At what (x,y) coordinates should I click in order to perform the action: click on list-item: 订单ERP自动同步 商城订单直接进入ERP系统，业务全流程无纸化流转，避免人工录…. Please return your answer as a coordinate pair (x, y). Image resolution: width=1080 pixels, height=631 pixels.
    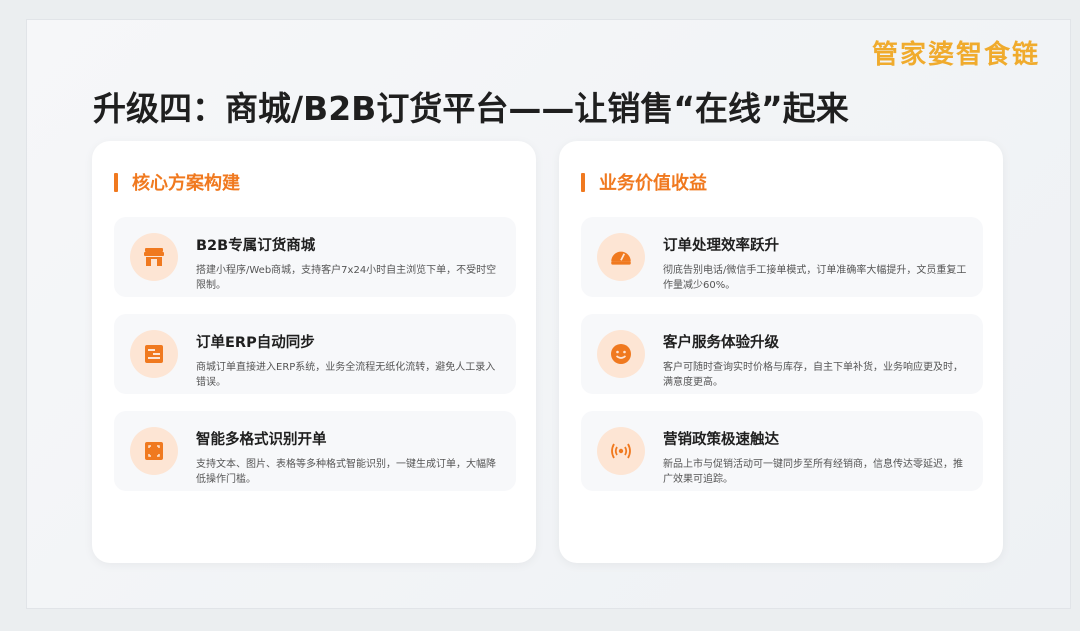
    Looking at the image, I should click on (315, 354).